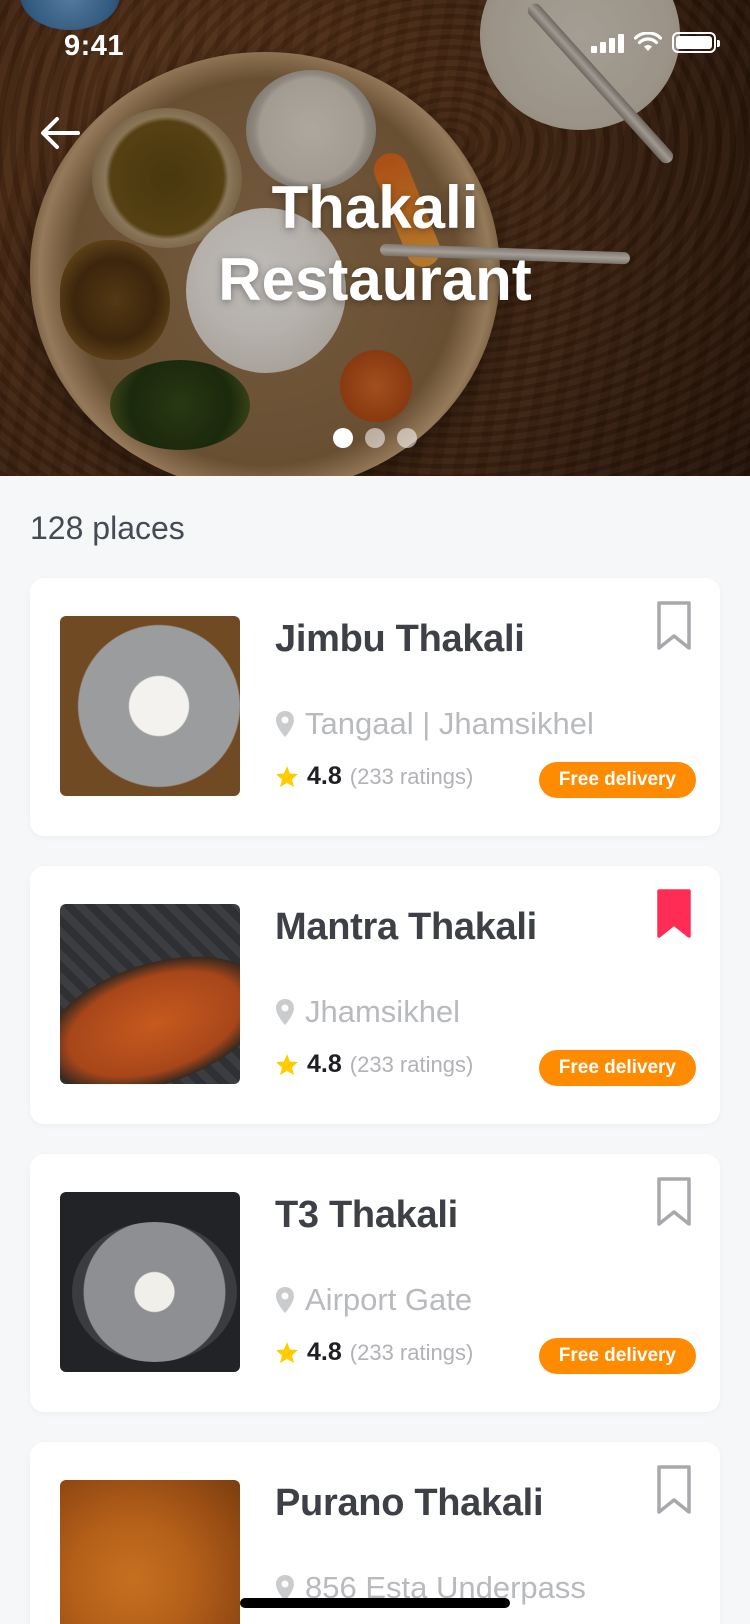  What do you see at coordinates (400, 639) in the screenshot?
I see `restaurant-name: Jimbu Thakali` at bounding box center [400, 639].